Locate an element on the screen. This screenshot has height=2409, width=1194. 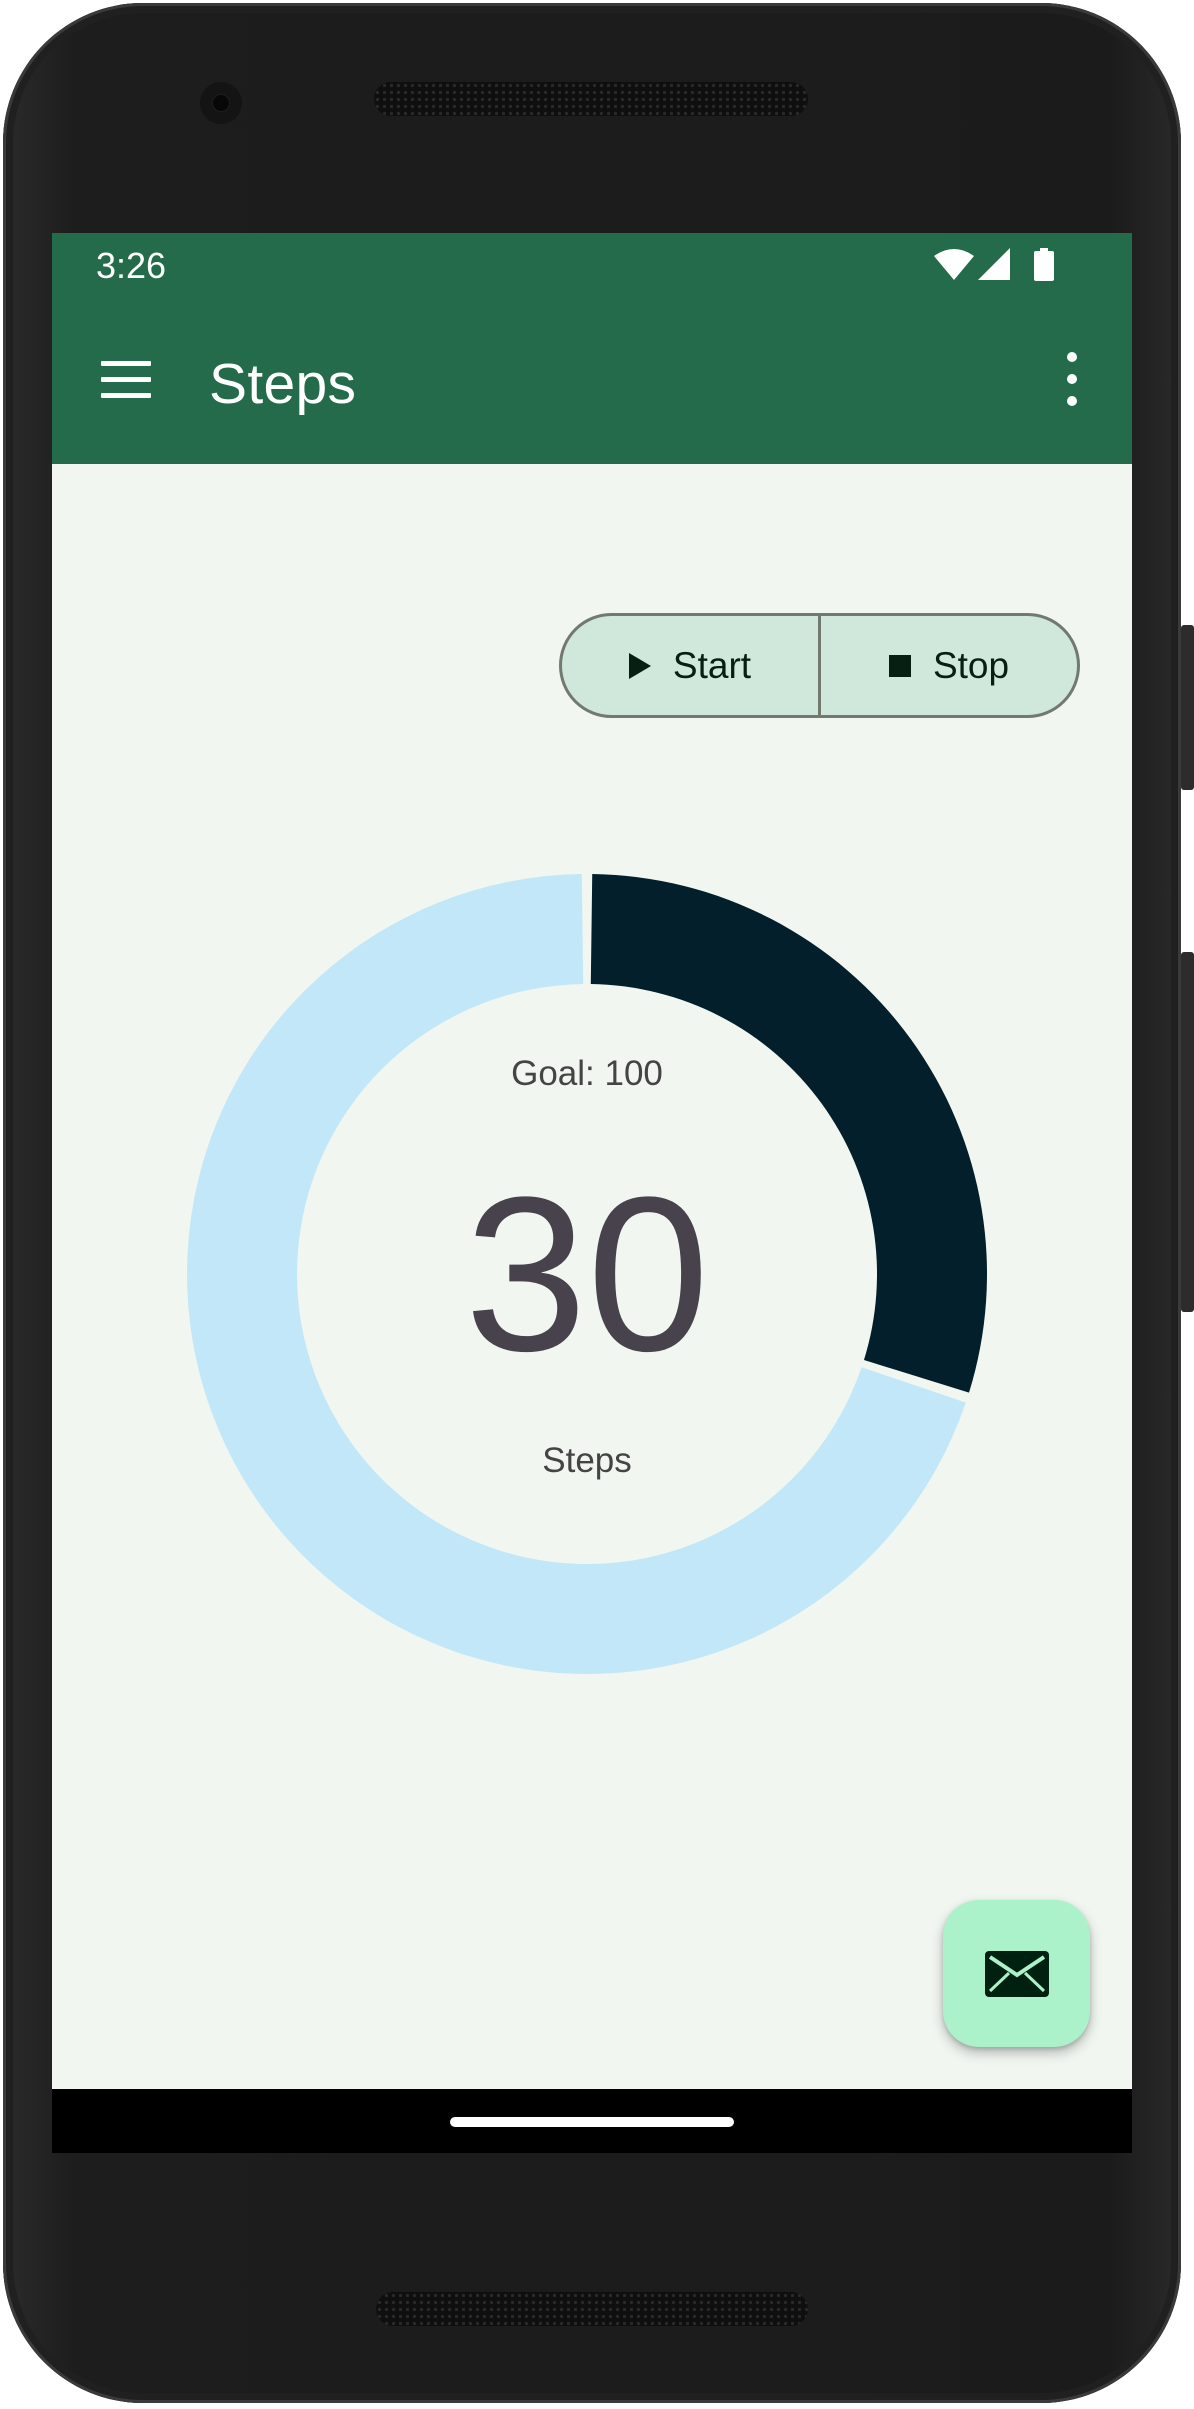
home-gesture-handle is located at coordinates (592, 2122).